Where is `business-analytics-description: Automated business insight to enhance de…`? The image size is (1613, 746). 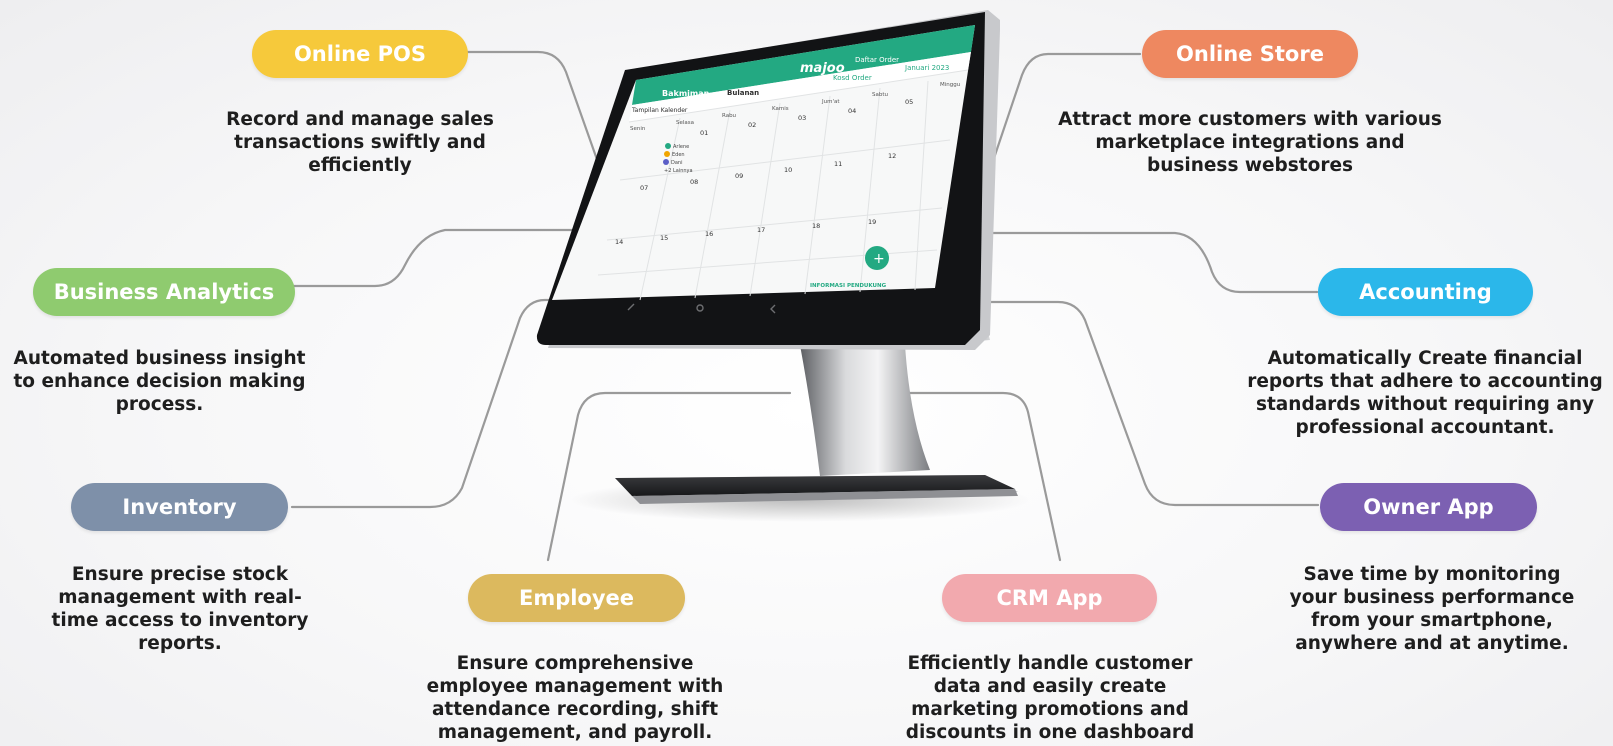
business-analytics-description: Automated business insight to enhance de… is located at coordinates (159, 381).